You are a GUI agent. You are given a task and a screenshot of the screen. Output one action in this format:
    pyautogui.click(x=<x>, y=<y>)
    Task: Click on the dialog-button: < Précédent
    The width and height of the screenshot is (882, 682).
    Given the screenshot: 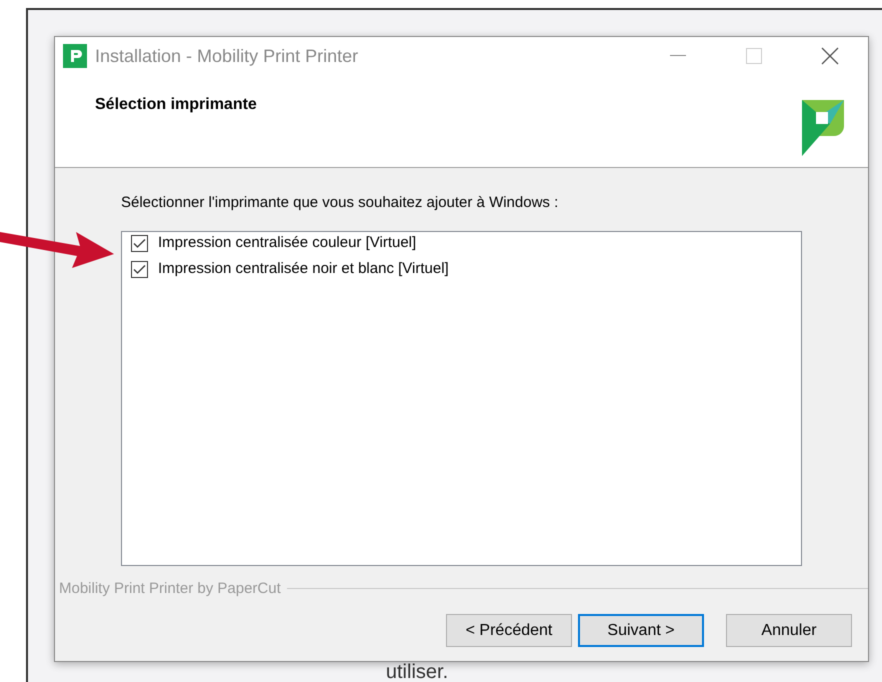 What is the action you would take?
    pyautogui.click(x=509, y=630)
    